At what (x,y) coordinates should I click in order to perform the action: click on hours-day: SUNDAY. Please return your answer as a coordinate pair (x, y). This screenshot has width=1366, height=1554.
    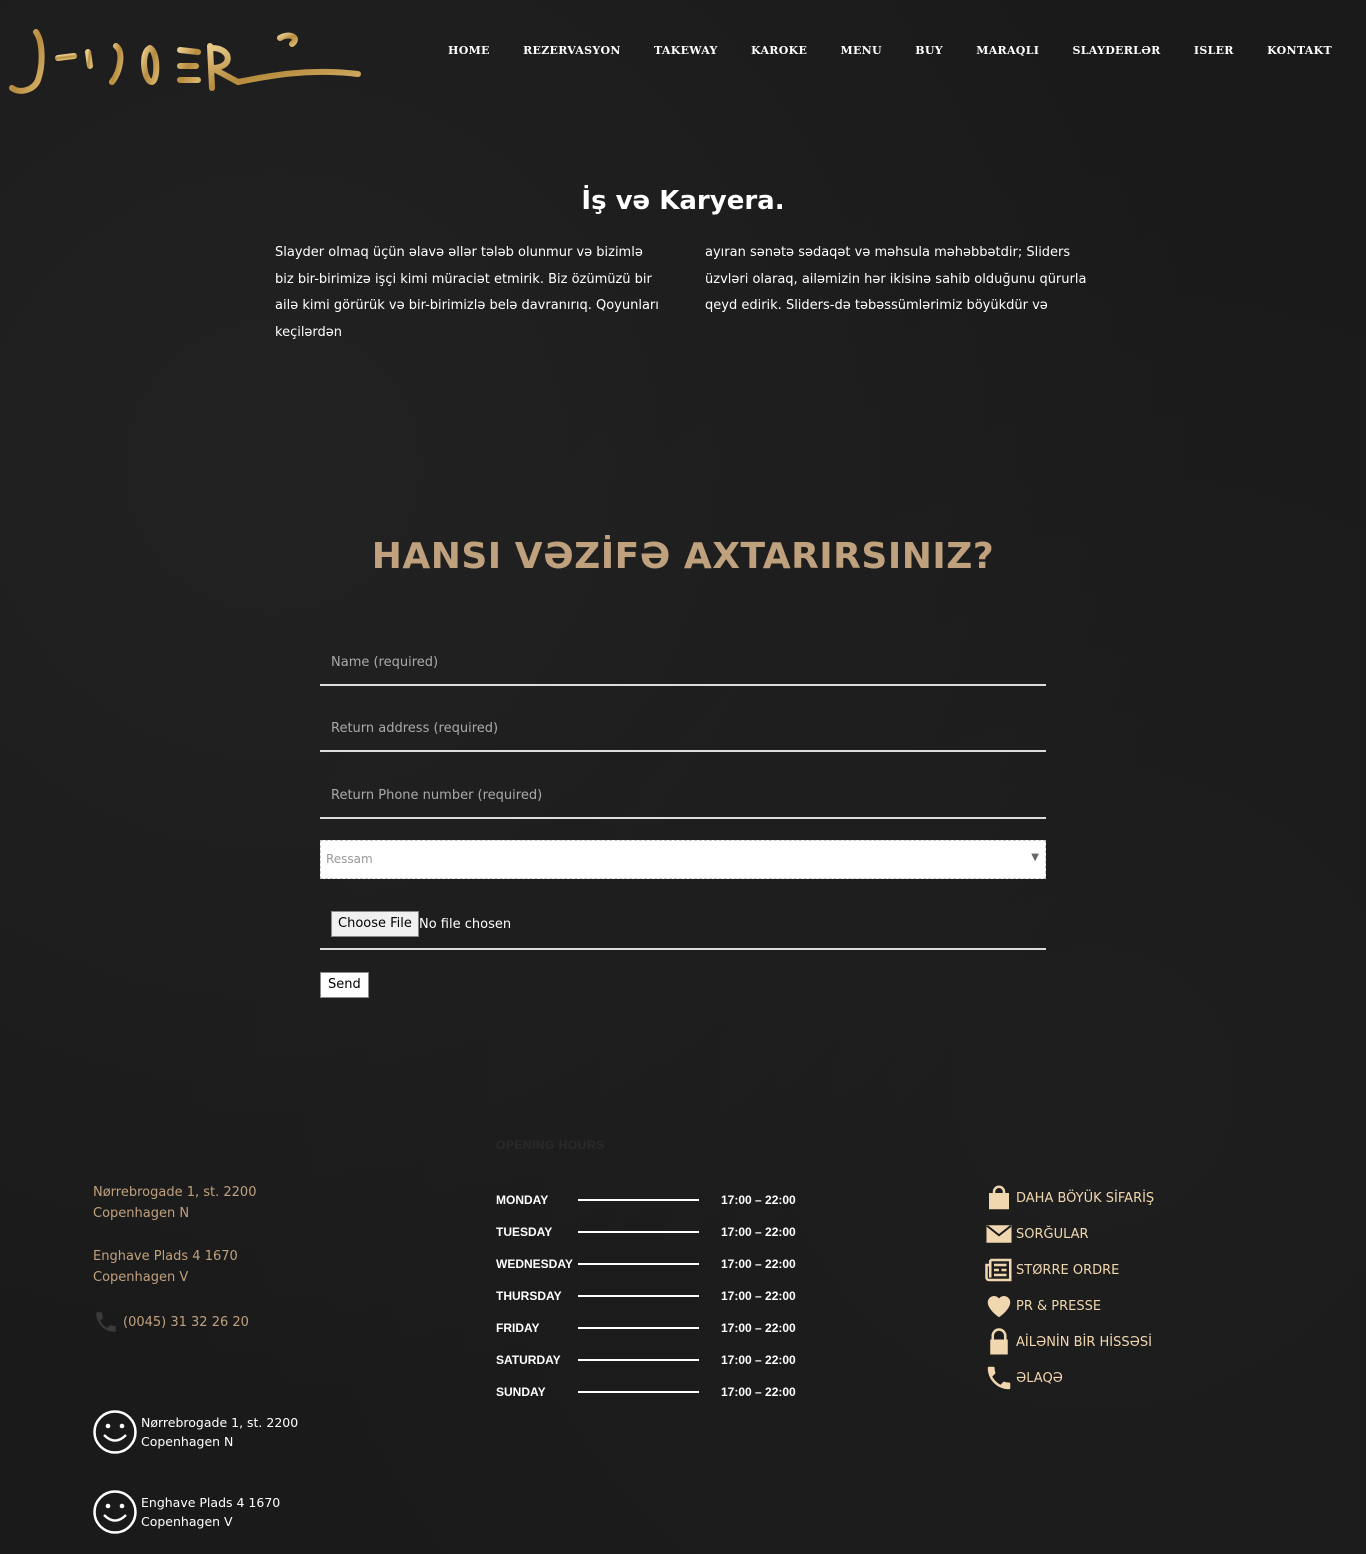
    Looking at the image, I should click on (521, 1392).